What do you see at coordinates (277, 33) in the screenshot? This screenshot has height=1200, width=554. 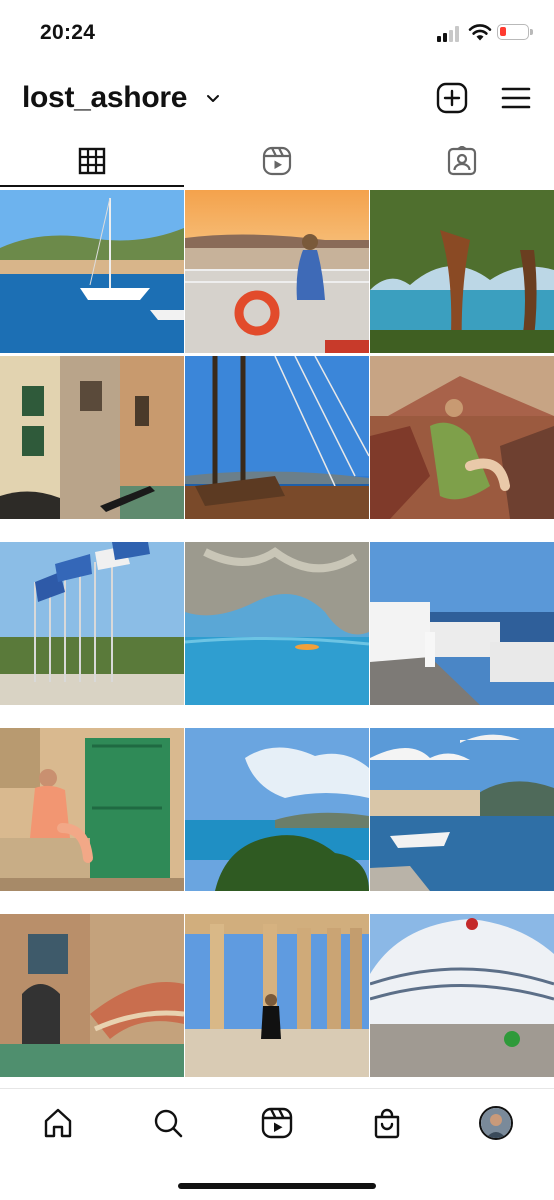 I see `status-bar: 20:24` at bounding box center [277, 33].